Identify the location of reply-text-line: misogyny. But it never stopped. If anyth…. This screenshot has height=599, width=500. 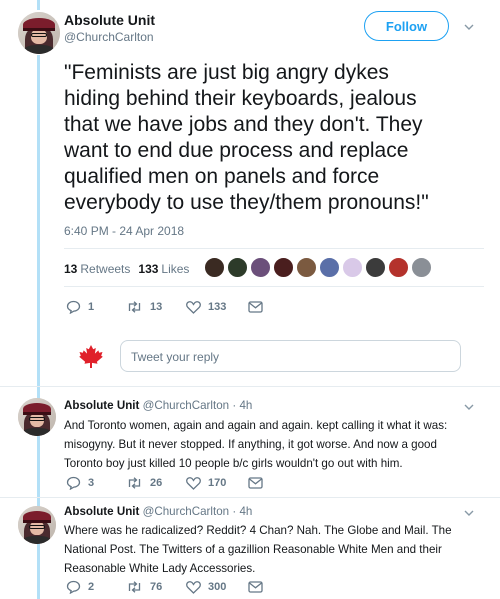
(250, 444).